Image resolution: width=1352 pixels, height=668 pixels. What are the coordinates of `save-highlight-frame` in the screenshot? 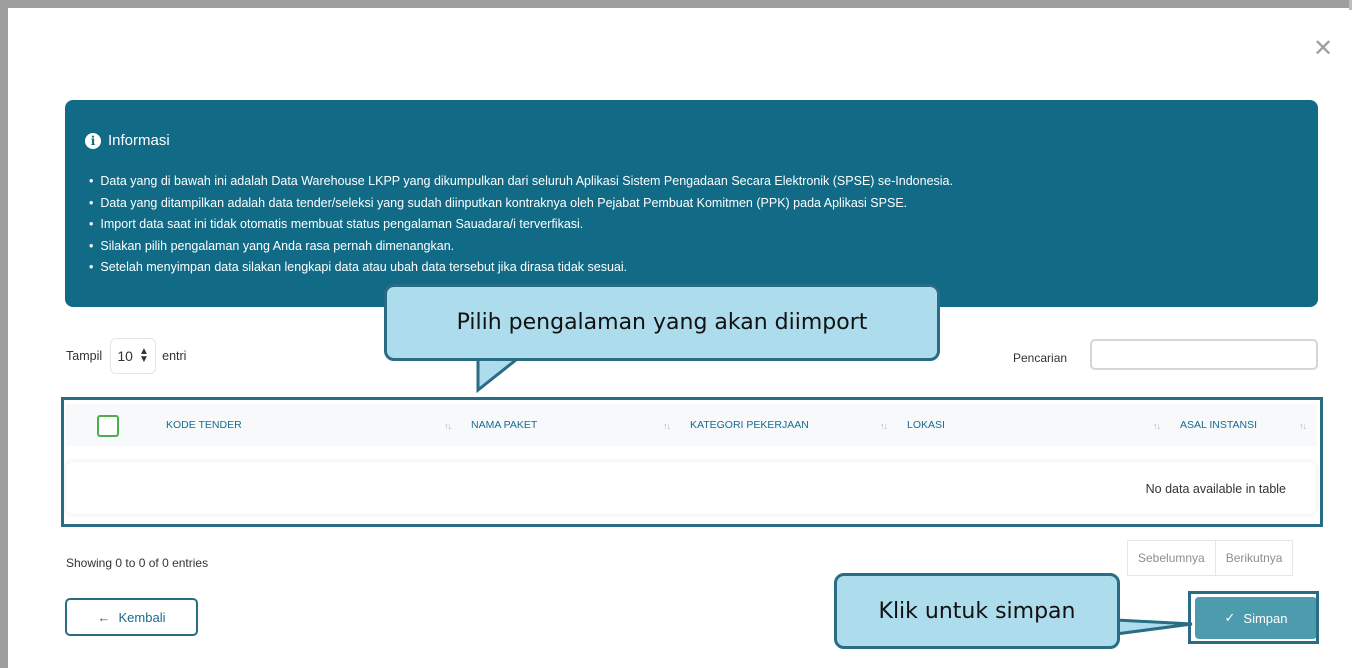 It's located at (1253, 617).